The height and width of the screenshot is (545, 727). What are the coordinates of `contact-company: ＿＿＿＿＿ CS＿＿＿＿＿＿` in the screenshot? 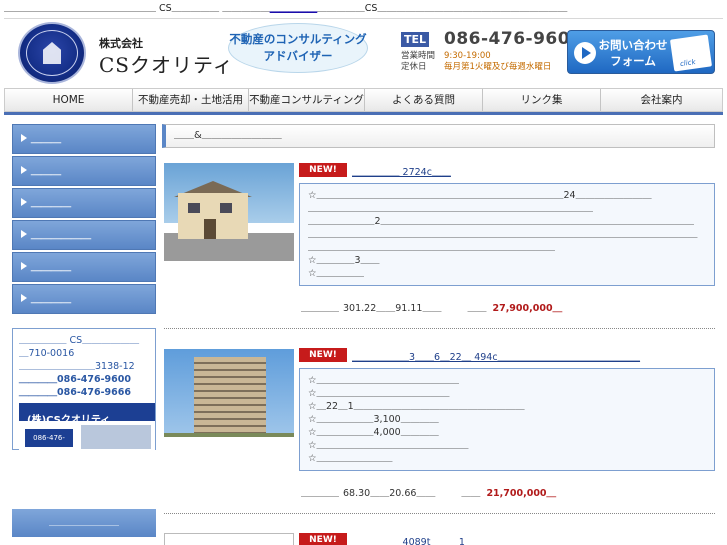 It's located at (79, 340).